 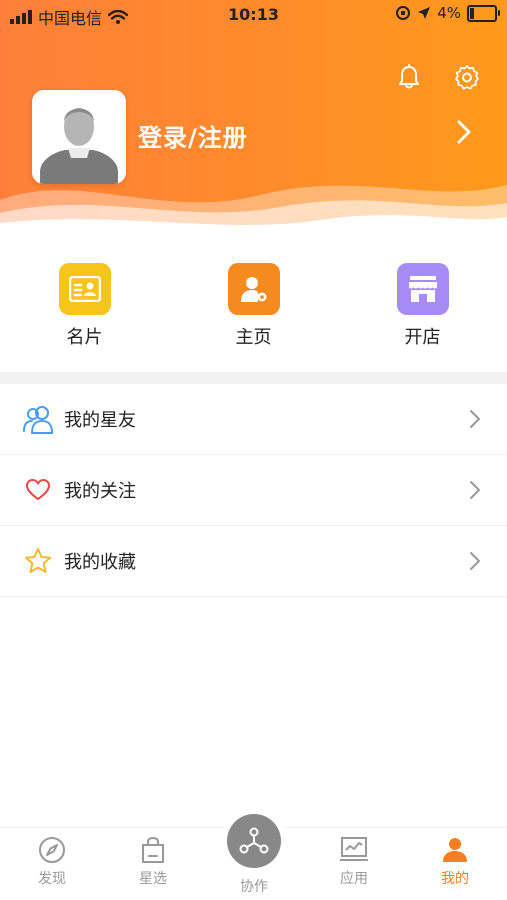 I want to click on bell-icon, so click(x=409, y=76).